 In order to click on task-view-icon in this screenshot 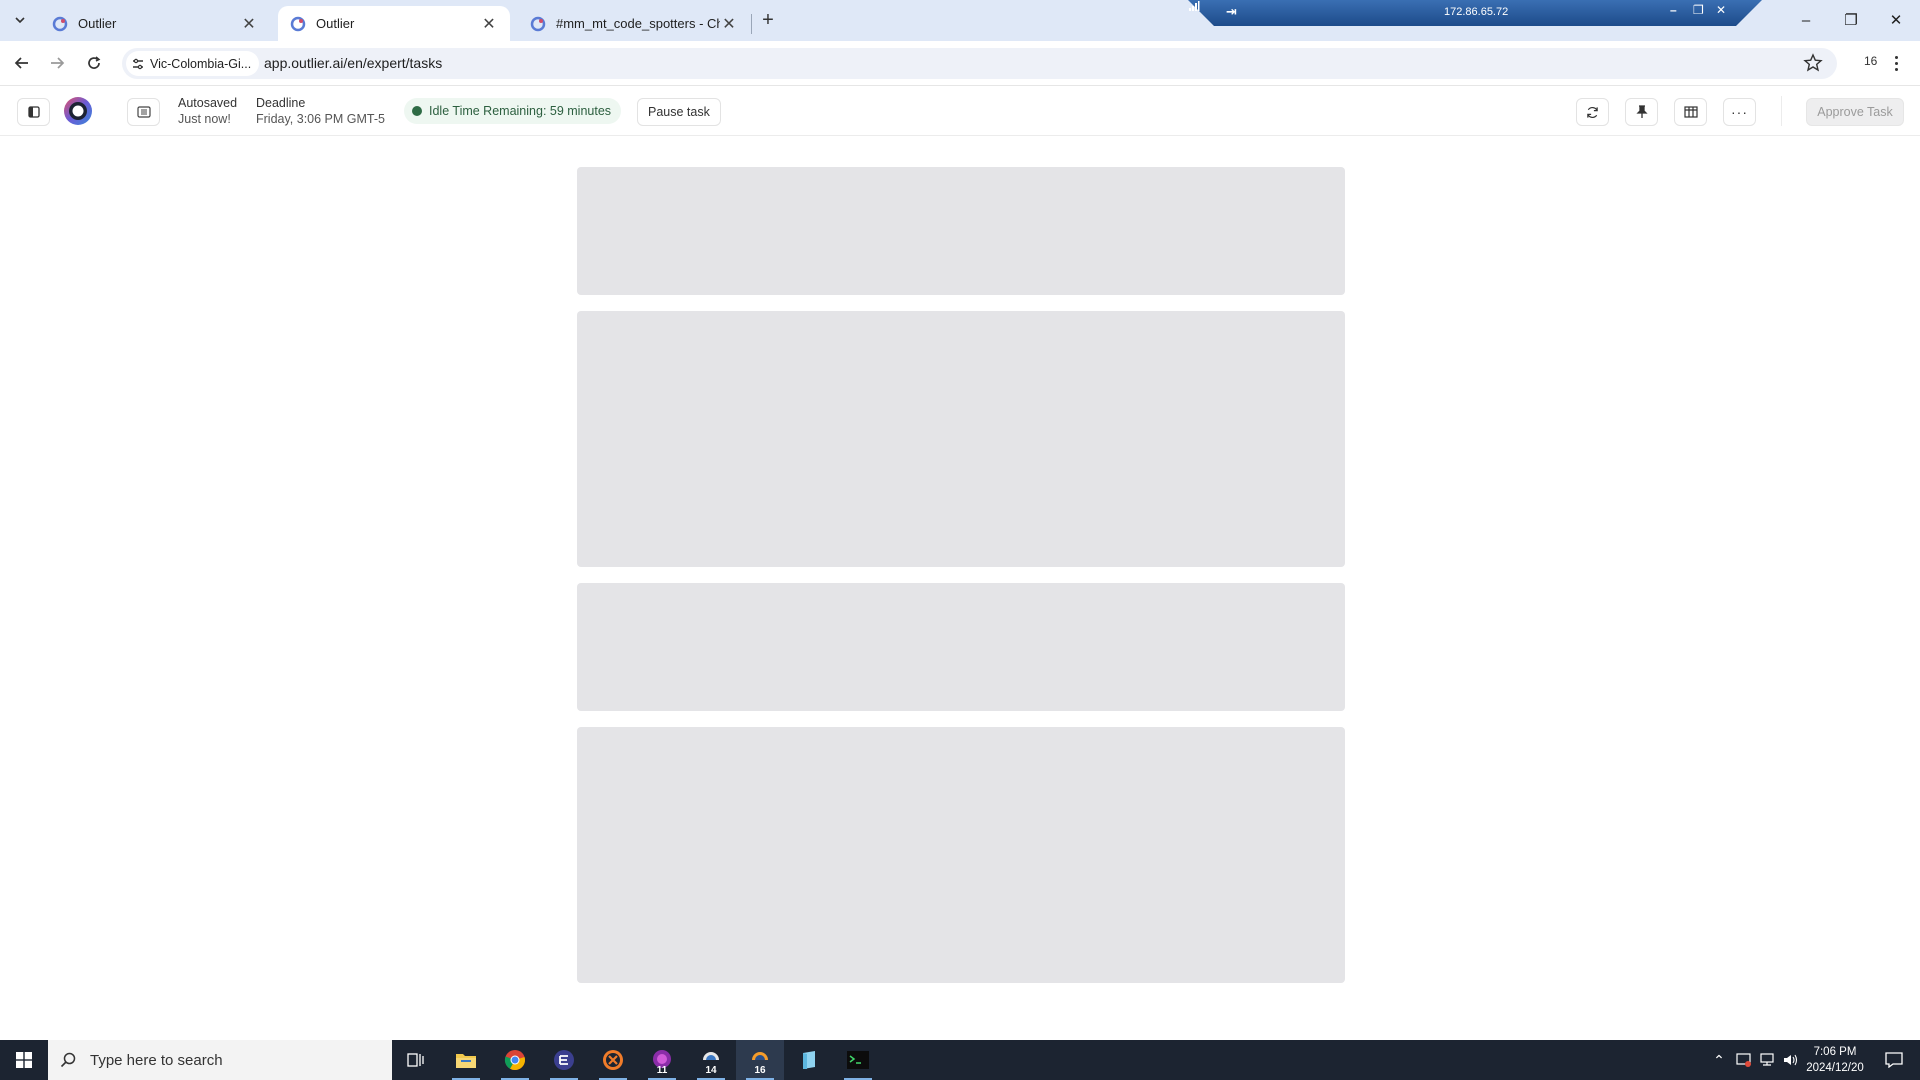, I will do `click(415, 1060)`.